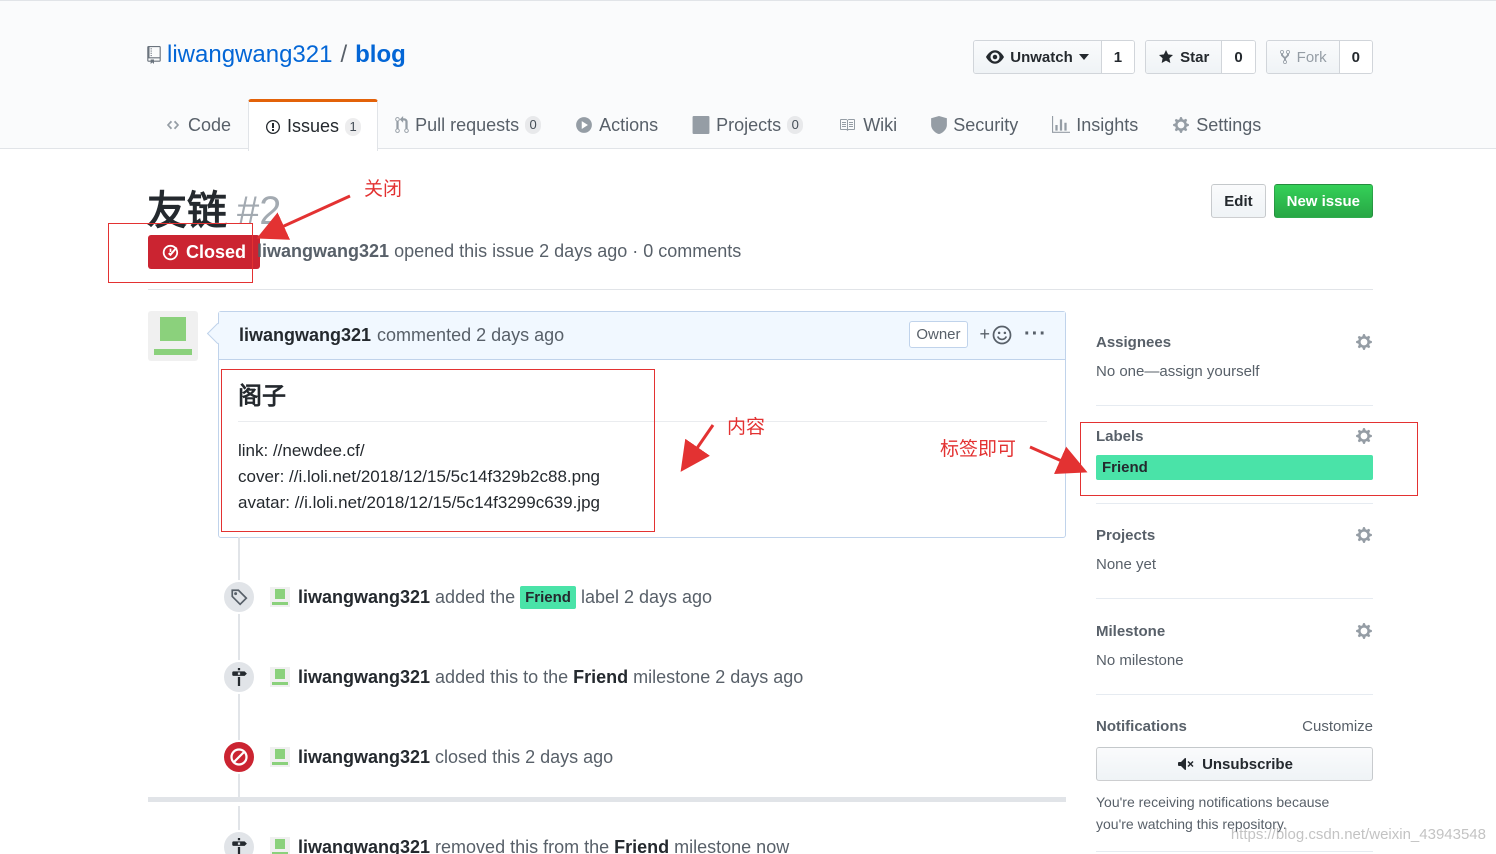 The image size is (1496, 854). What do you see at coordinates (1238, 57) in the screenshot?
I see `stars-count: 0` at bounding box center [1238, 57].